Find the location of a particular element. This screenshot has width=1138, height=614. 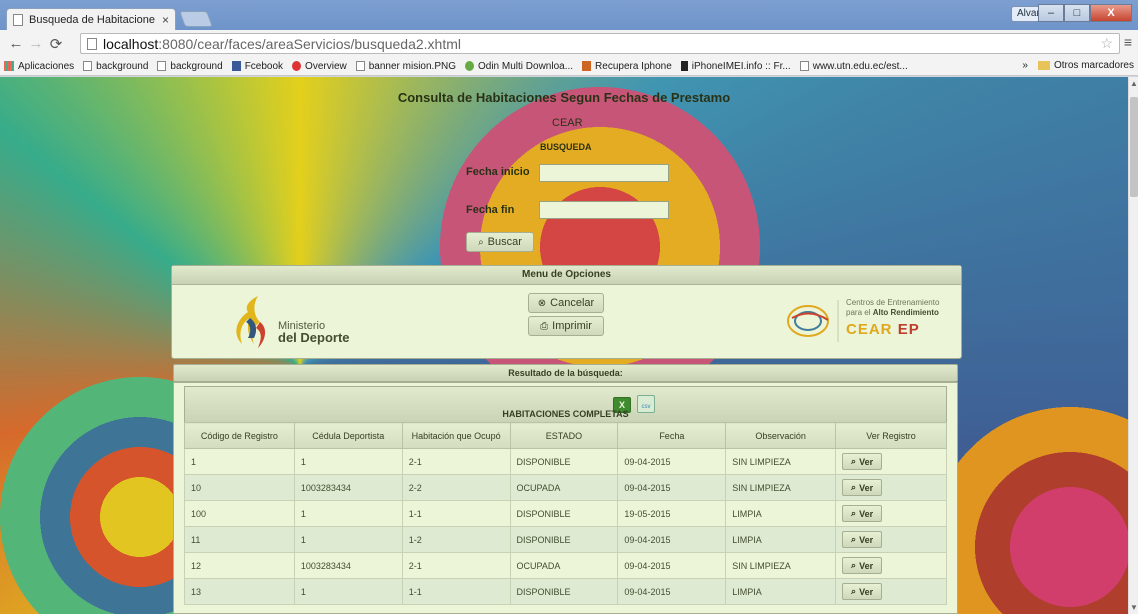

facebook-icon is located at coordinates (236, 66).